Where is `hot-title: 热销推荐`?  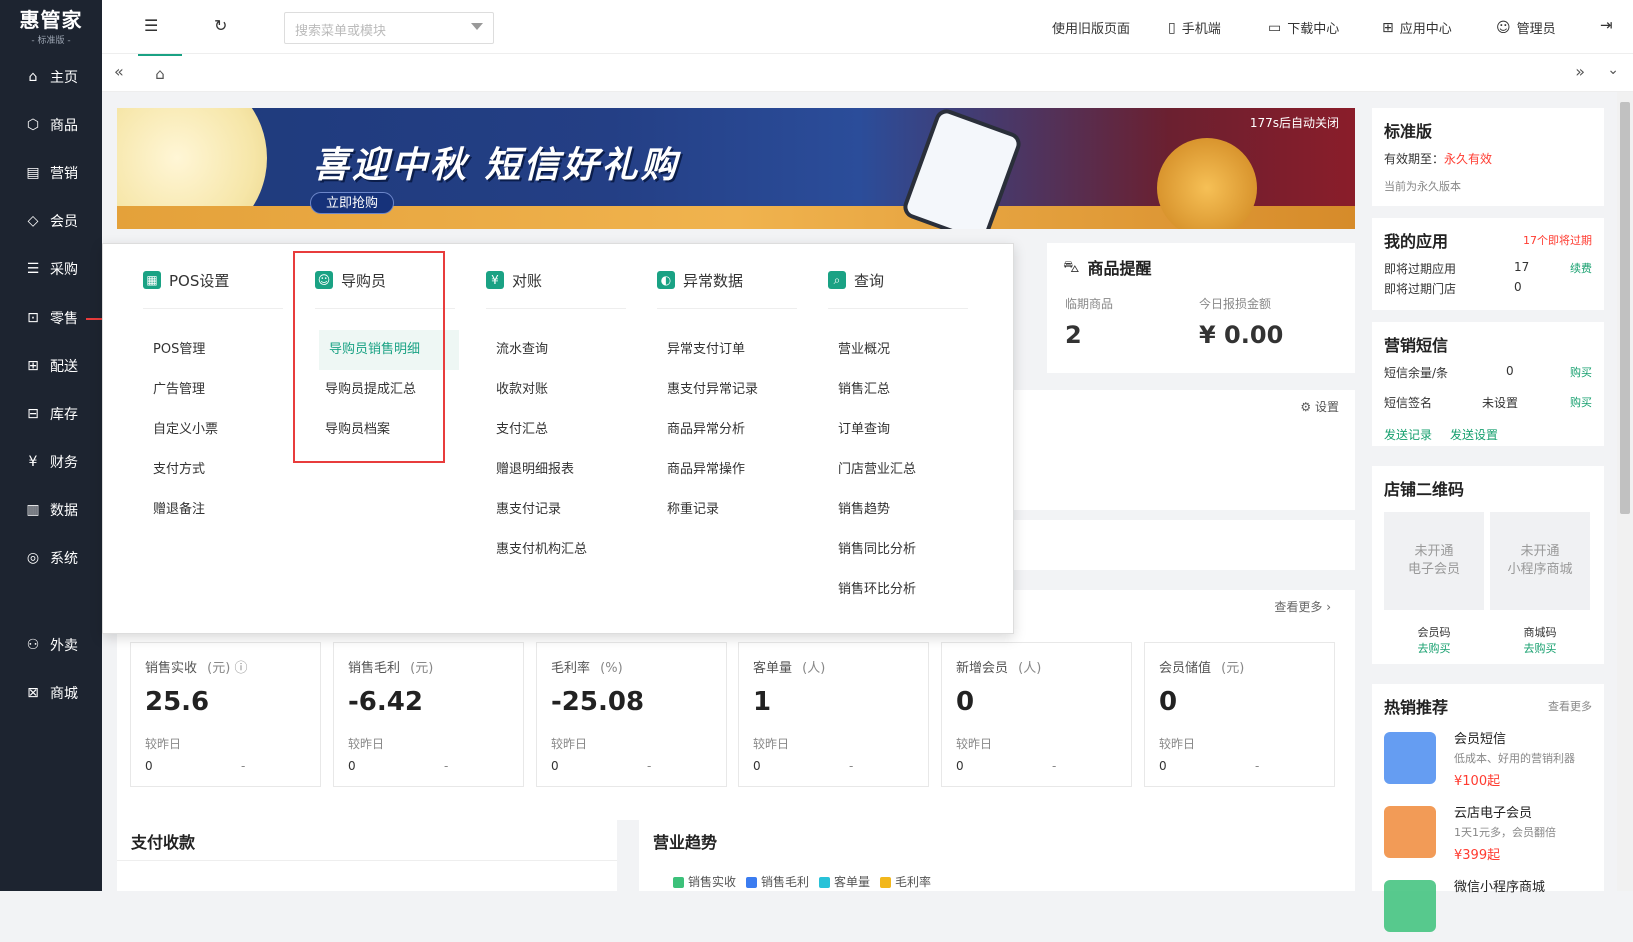 hot-title: 热销推荐 is located at coordinates (1416, 707).